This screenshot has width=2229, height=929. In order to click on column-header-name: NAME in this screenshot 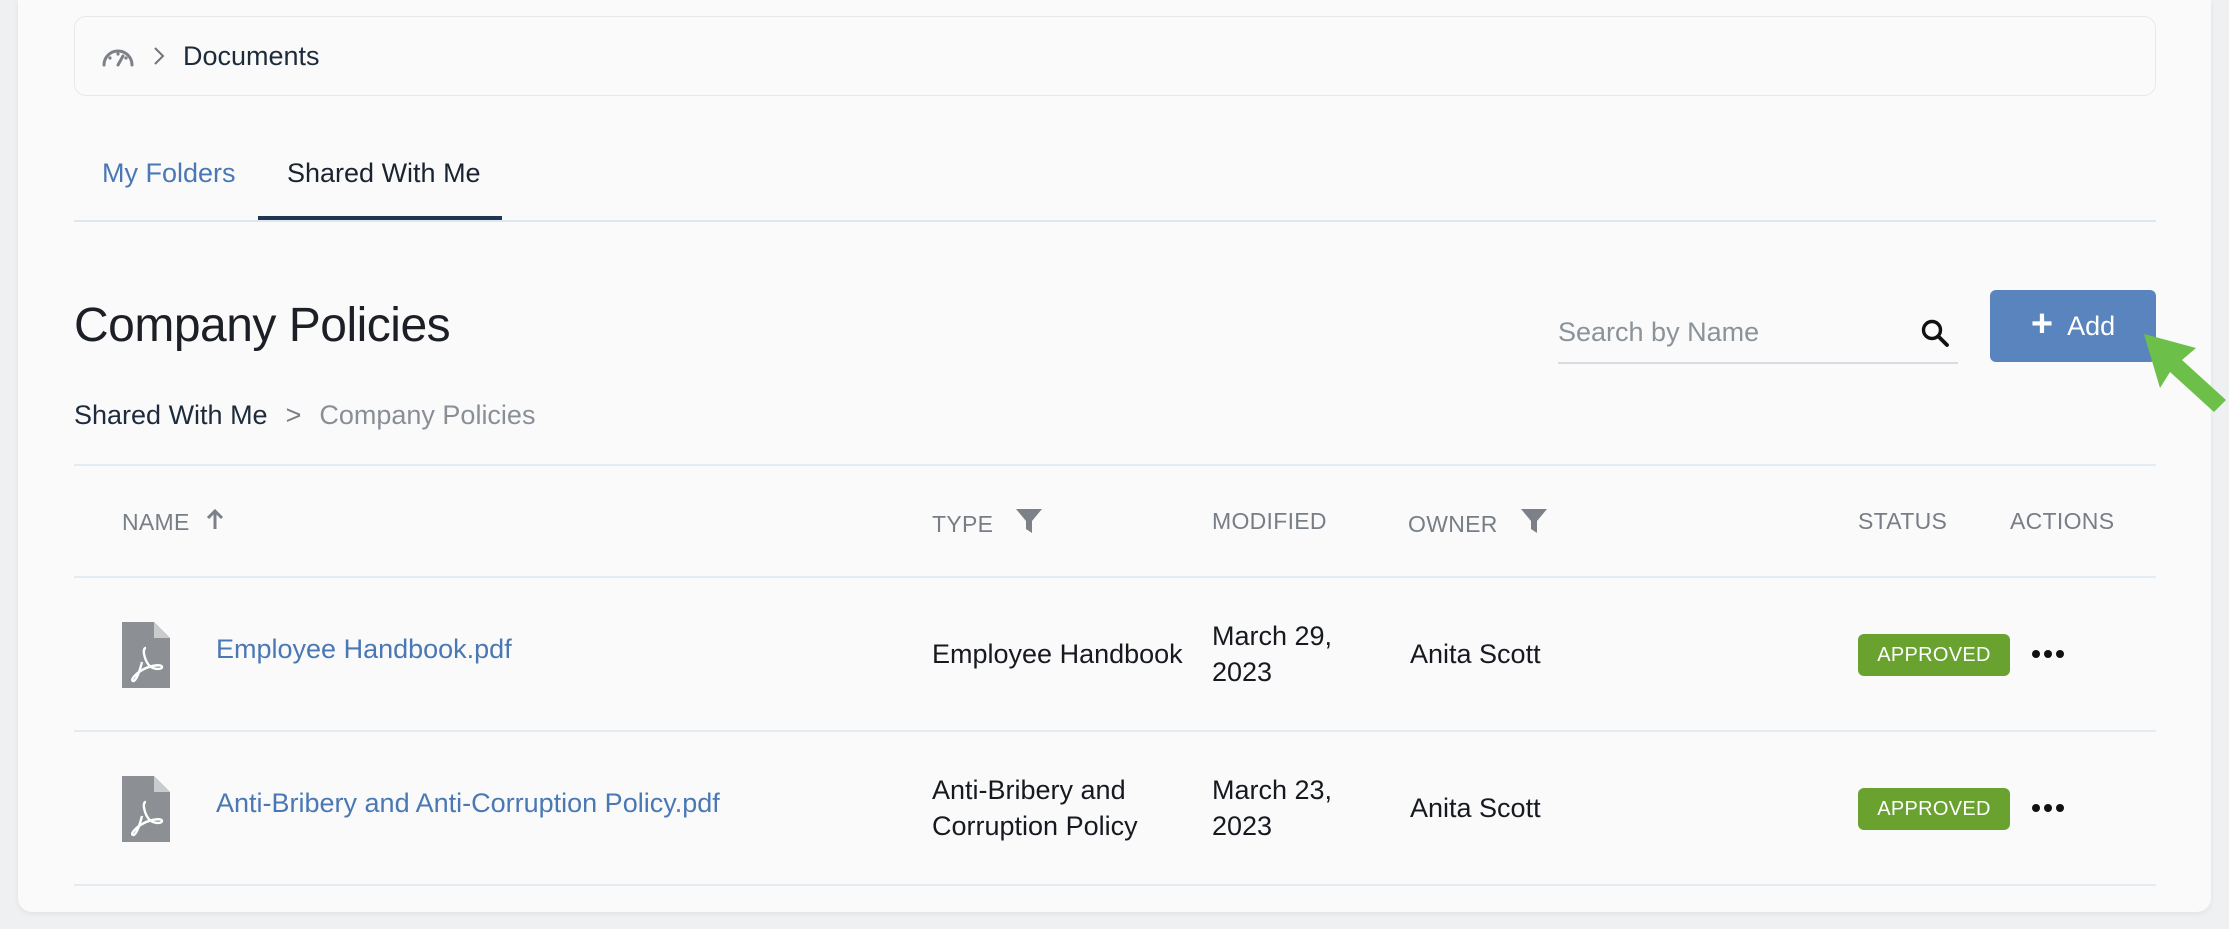, I will do `click(173, 522)`.